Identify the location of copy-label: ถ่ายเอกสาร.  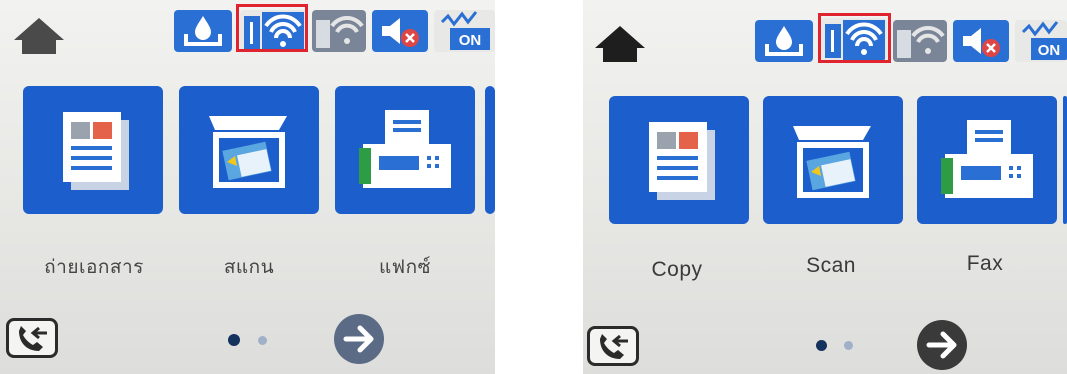
(94, 267).